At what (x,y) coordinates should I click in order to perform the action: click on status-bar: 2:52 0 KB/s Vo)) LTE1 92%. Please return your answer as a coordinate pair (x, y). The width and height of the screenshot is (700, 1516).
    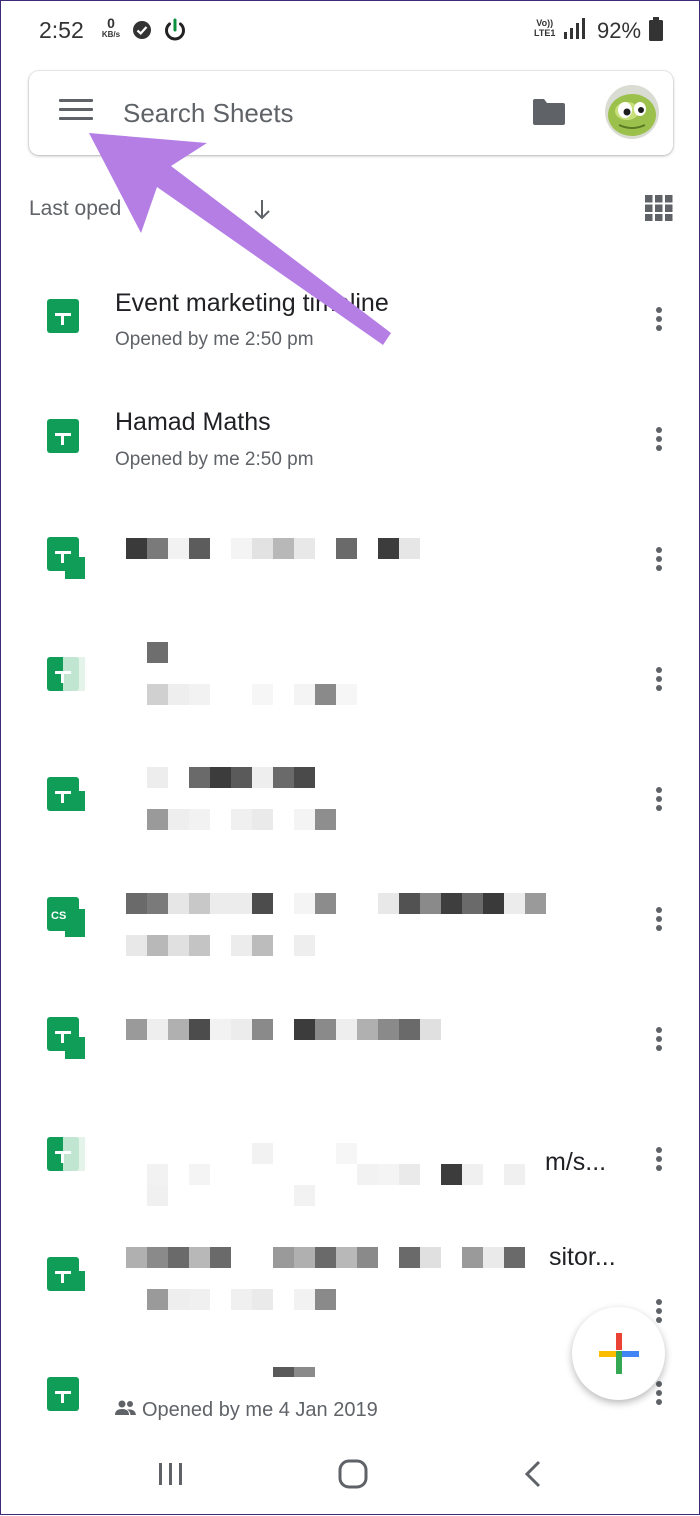
    Looking at the image, I should click on (350, 31).